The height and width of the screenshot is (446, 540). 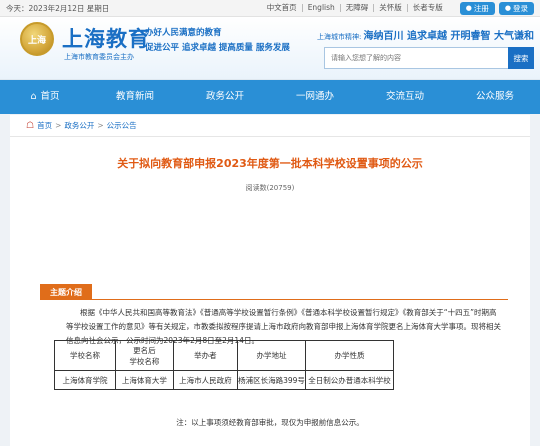 I want to click on nav-item-one-stop-service: 一网通办, so click(x=315, y=97).